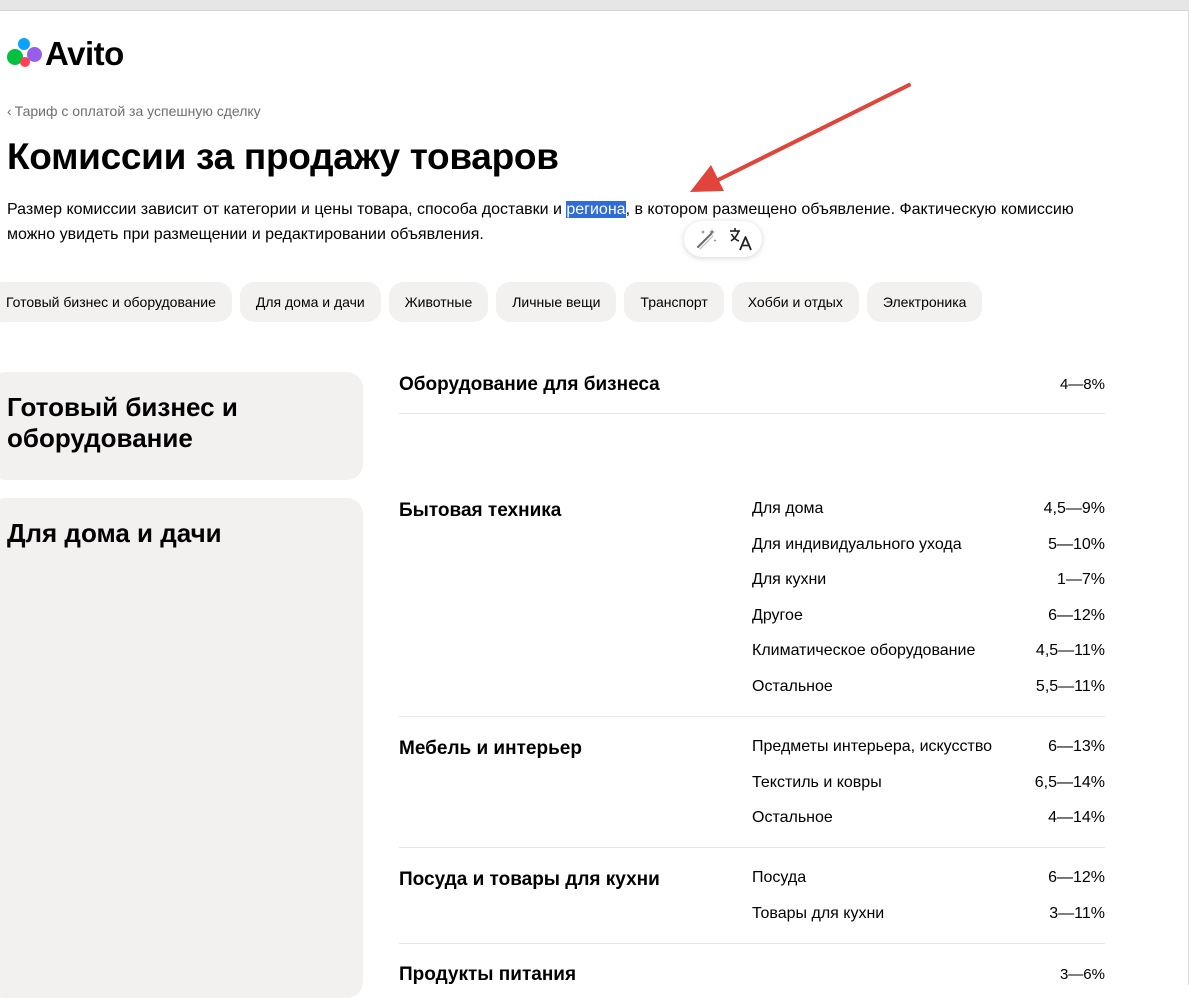 The width and height of the screenshot is (1189, 998). Describe the element at coordinates (788, 508) in the screenshot. I see `subcategory-name: Для дома` at that location.